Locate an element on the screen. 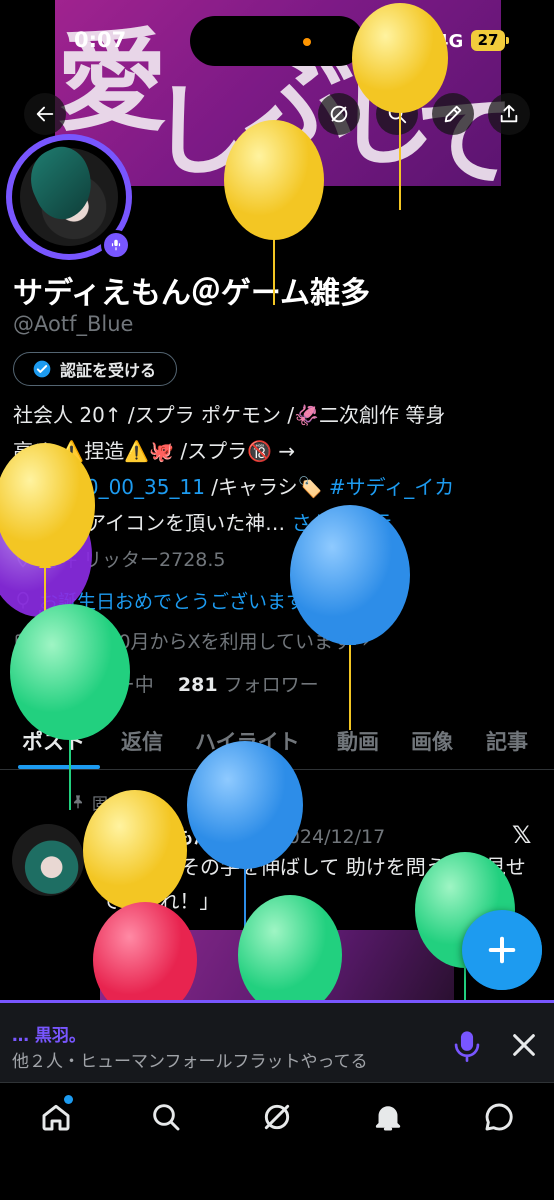 The image size is (554, 1200). following-link: 306 フォロー中 is located at coordinates (83, 685).